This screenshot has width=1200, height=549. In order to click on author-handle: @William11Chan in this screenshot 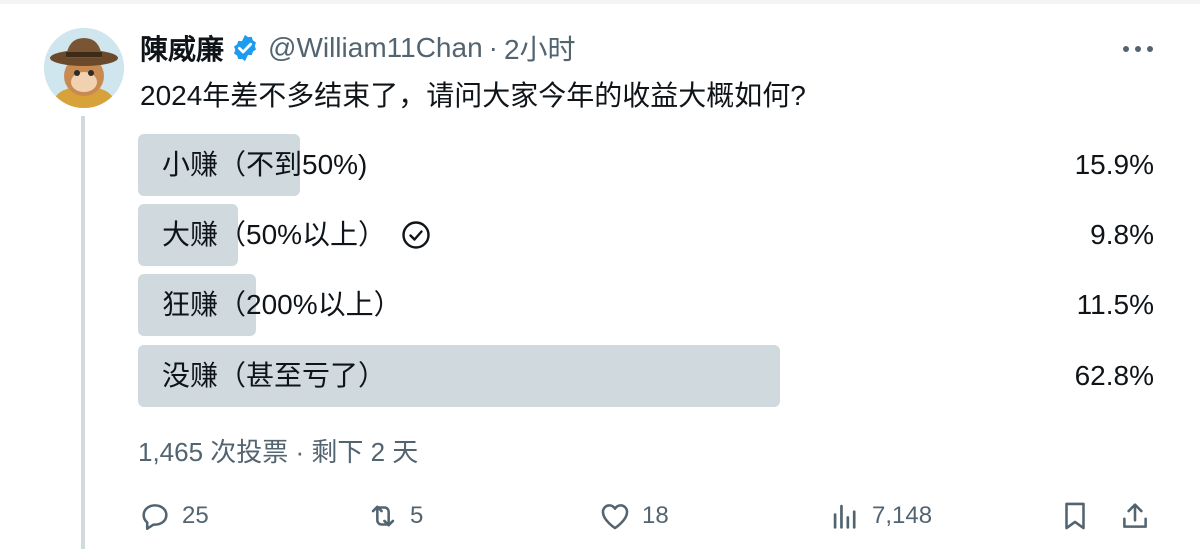, I will do `click(375, 48)`.